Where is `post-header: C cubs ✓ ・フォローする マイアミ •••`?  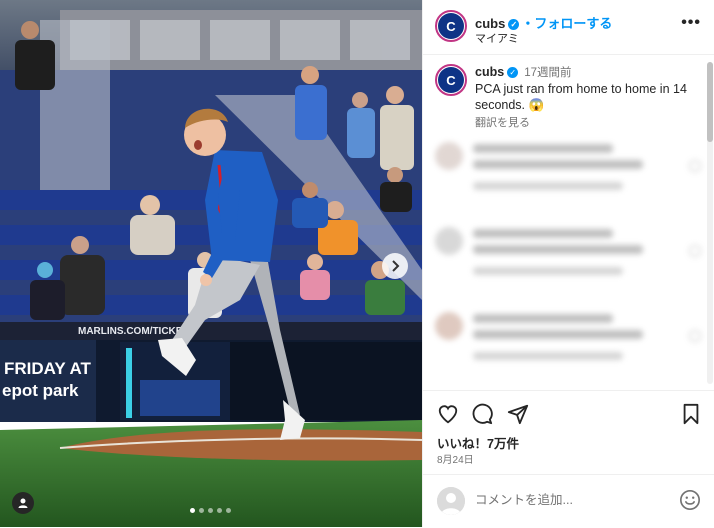
post-header: C cubs ✓ ・フォローする マイアミ ••• is located at coordinates (568, 27).